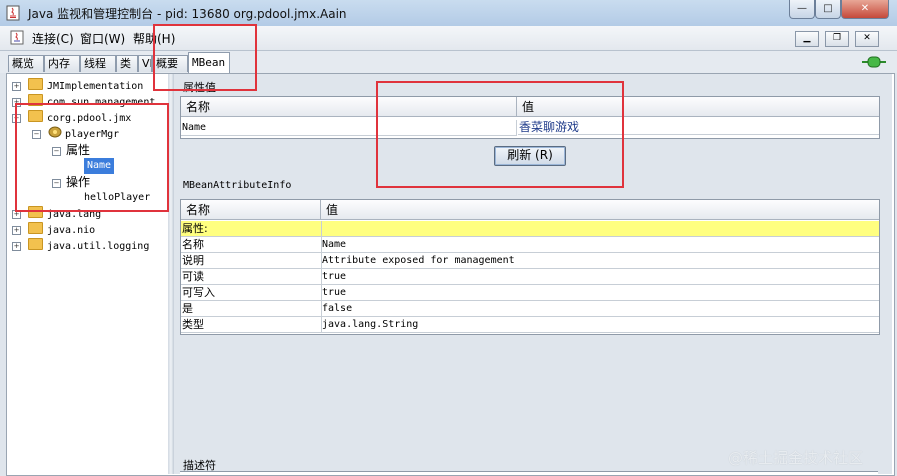  What do you see at coordinates (102, 38) in the screenshot?
I see `menu-window: 窗口(W)` at bounding box center [102, 38].